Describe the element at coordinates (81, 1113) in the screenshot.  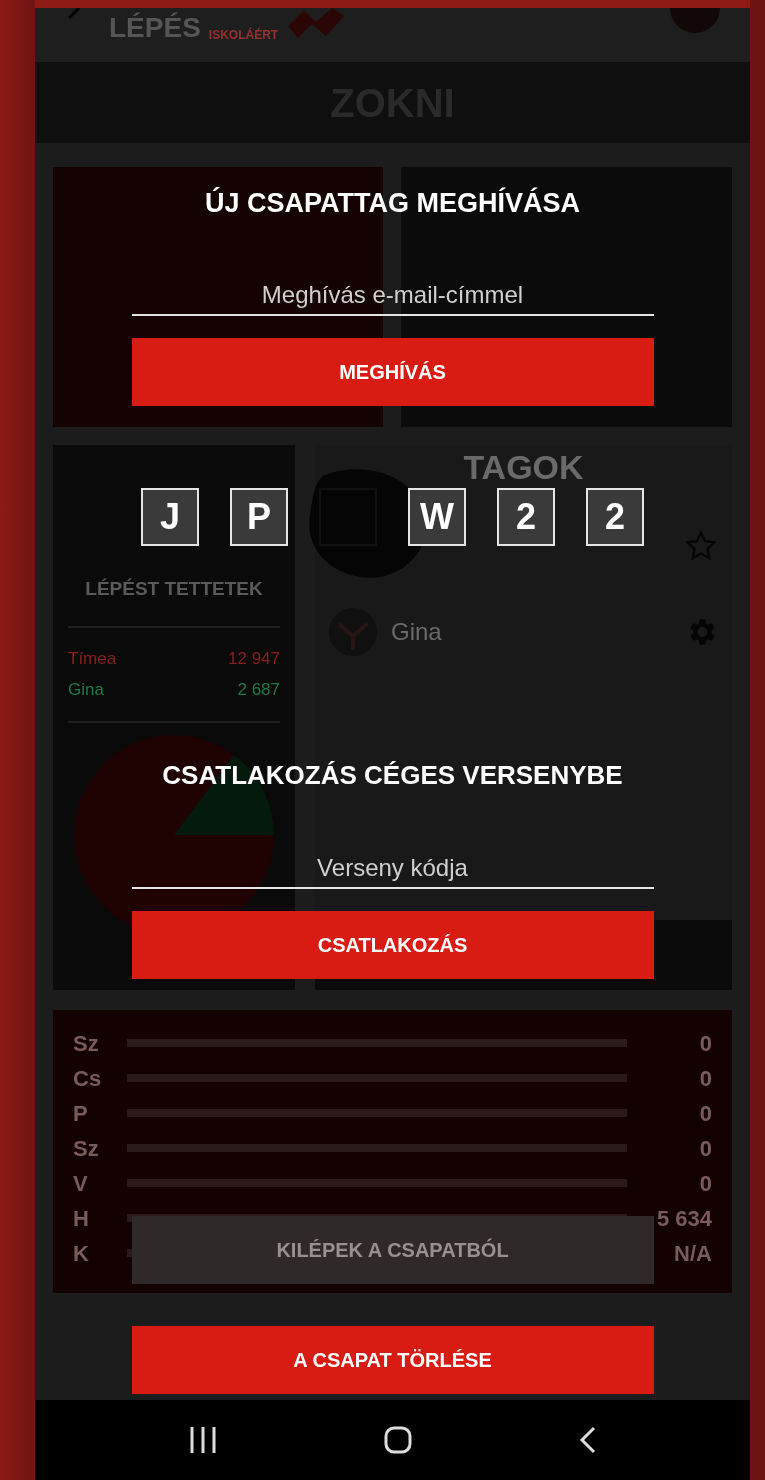
I see `stat-label: P` at that location.